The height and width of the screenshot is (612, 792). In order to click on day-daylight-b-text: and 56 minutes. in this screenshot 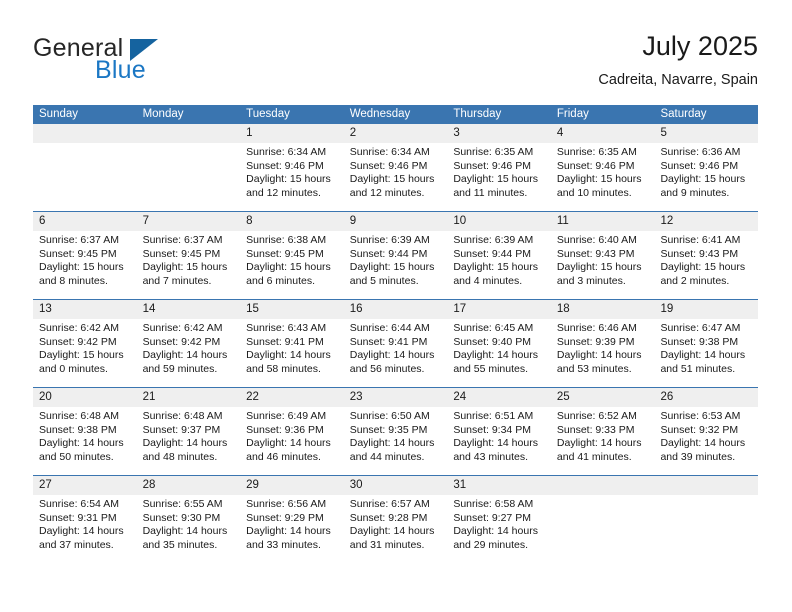, I will do `click(387, 368)`.